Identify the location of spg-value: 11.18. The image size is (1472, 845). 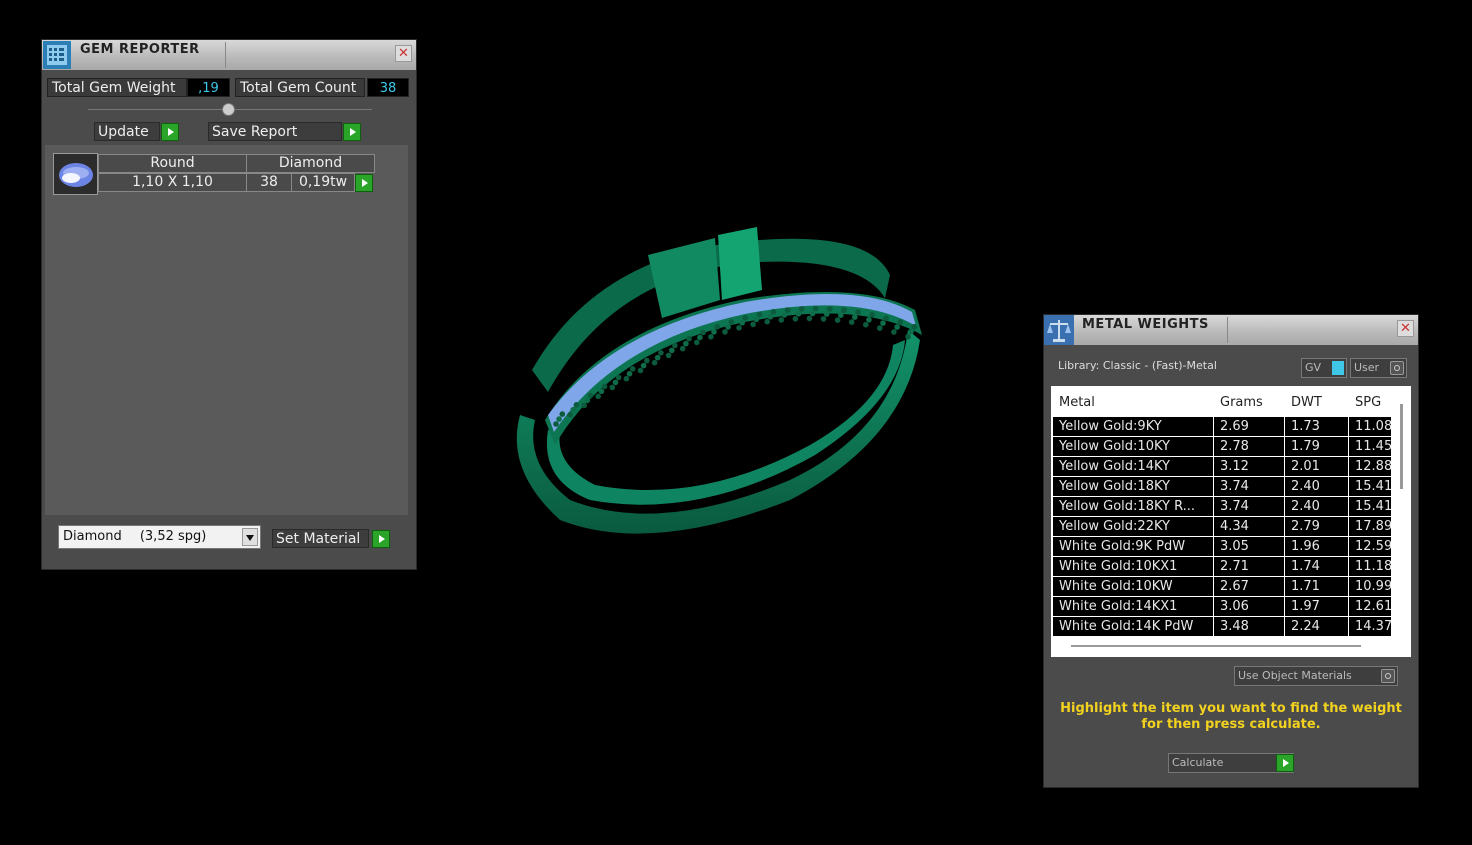
(1370, 566).